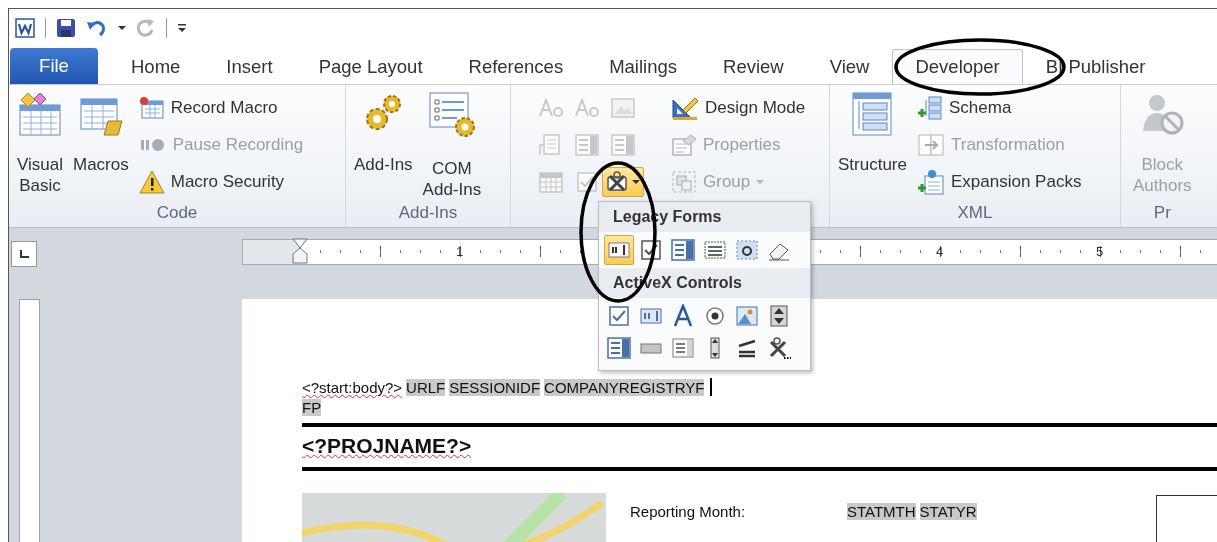  I want to click on ribbon-tab: Page Layout, so click(370, 66).